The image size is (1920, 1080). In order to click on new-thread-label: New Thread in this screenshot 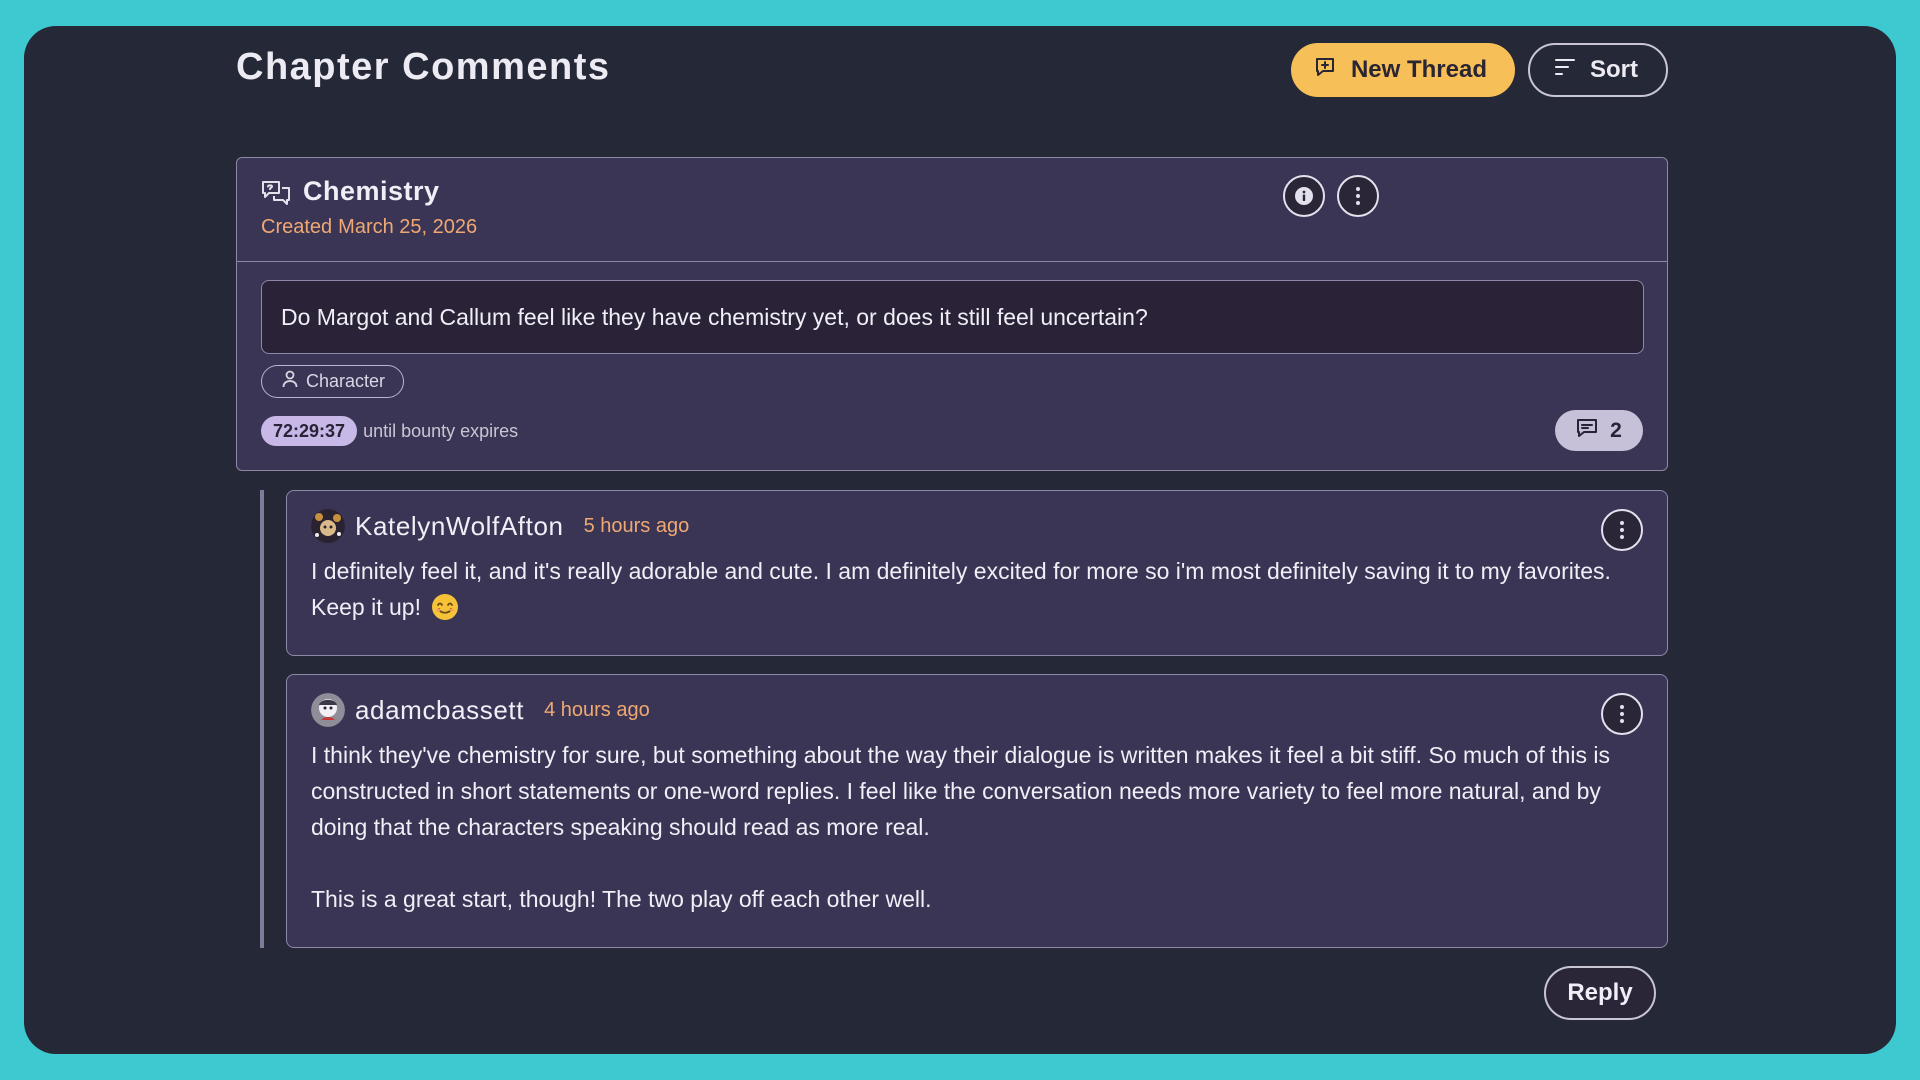, I will do `click(1418, 69)`.